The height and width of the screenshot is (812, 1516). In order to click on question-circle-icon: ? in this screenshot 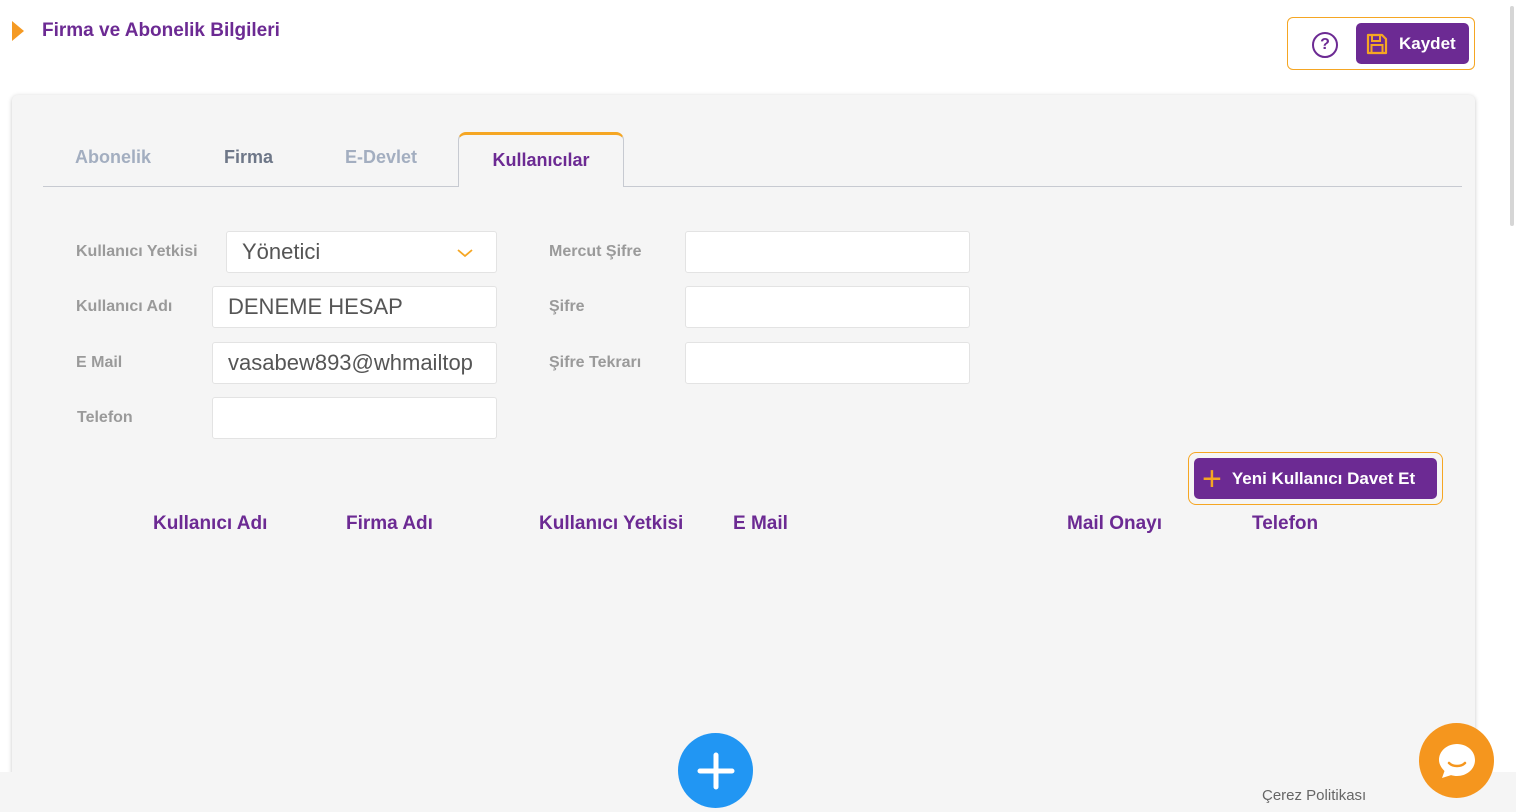, I will do `click(1325, 44)`.